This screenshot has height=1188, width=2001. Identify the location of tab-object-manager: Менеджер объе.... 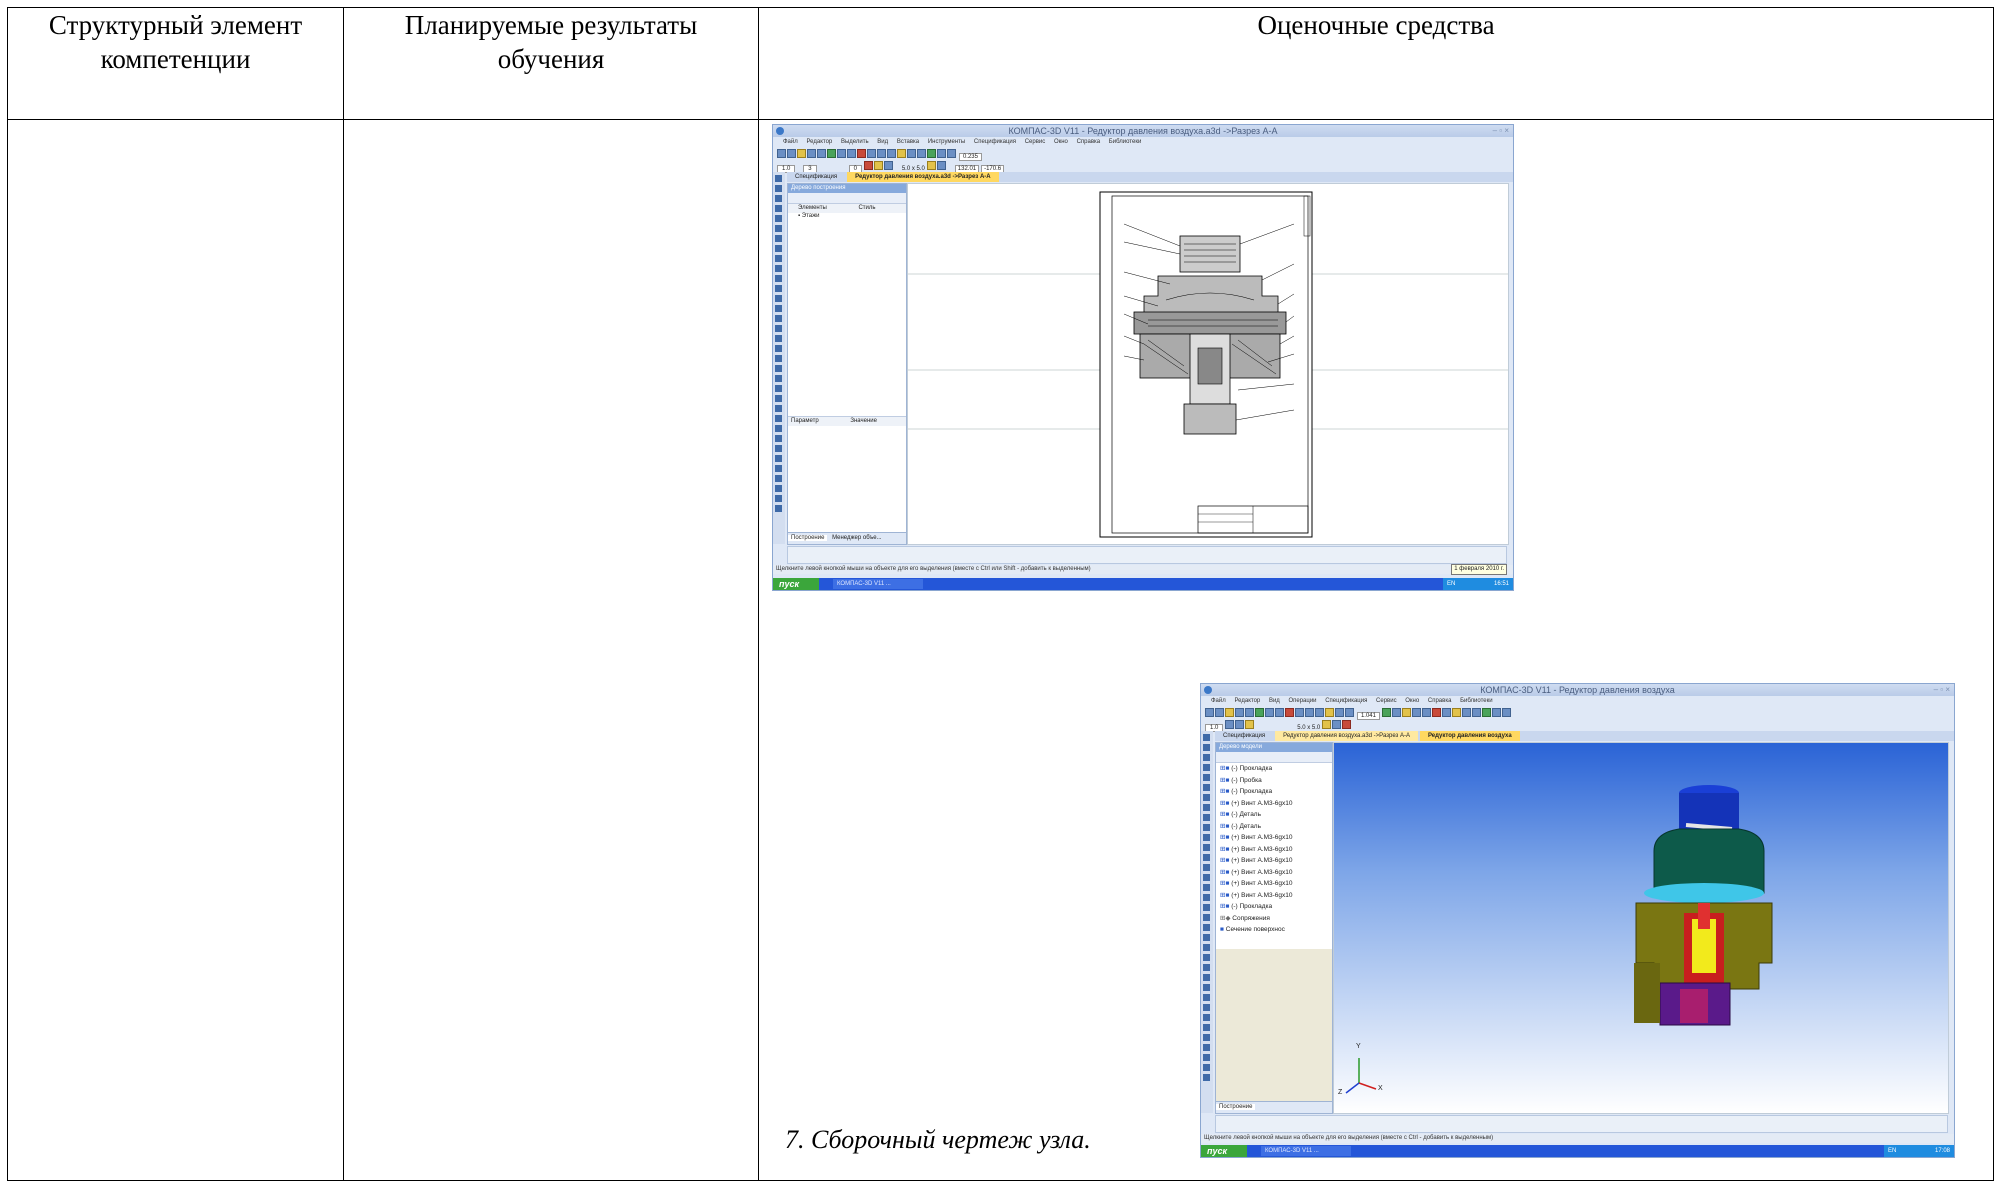
(856, 538).